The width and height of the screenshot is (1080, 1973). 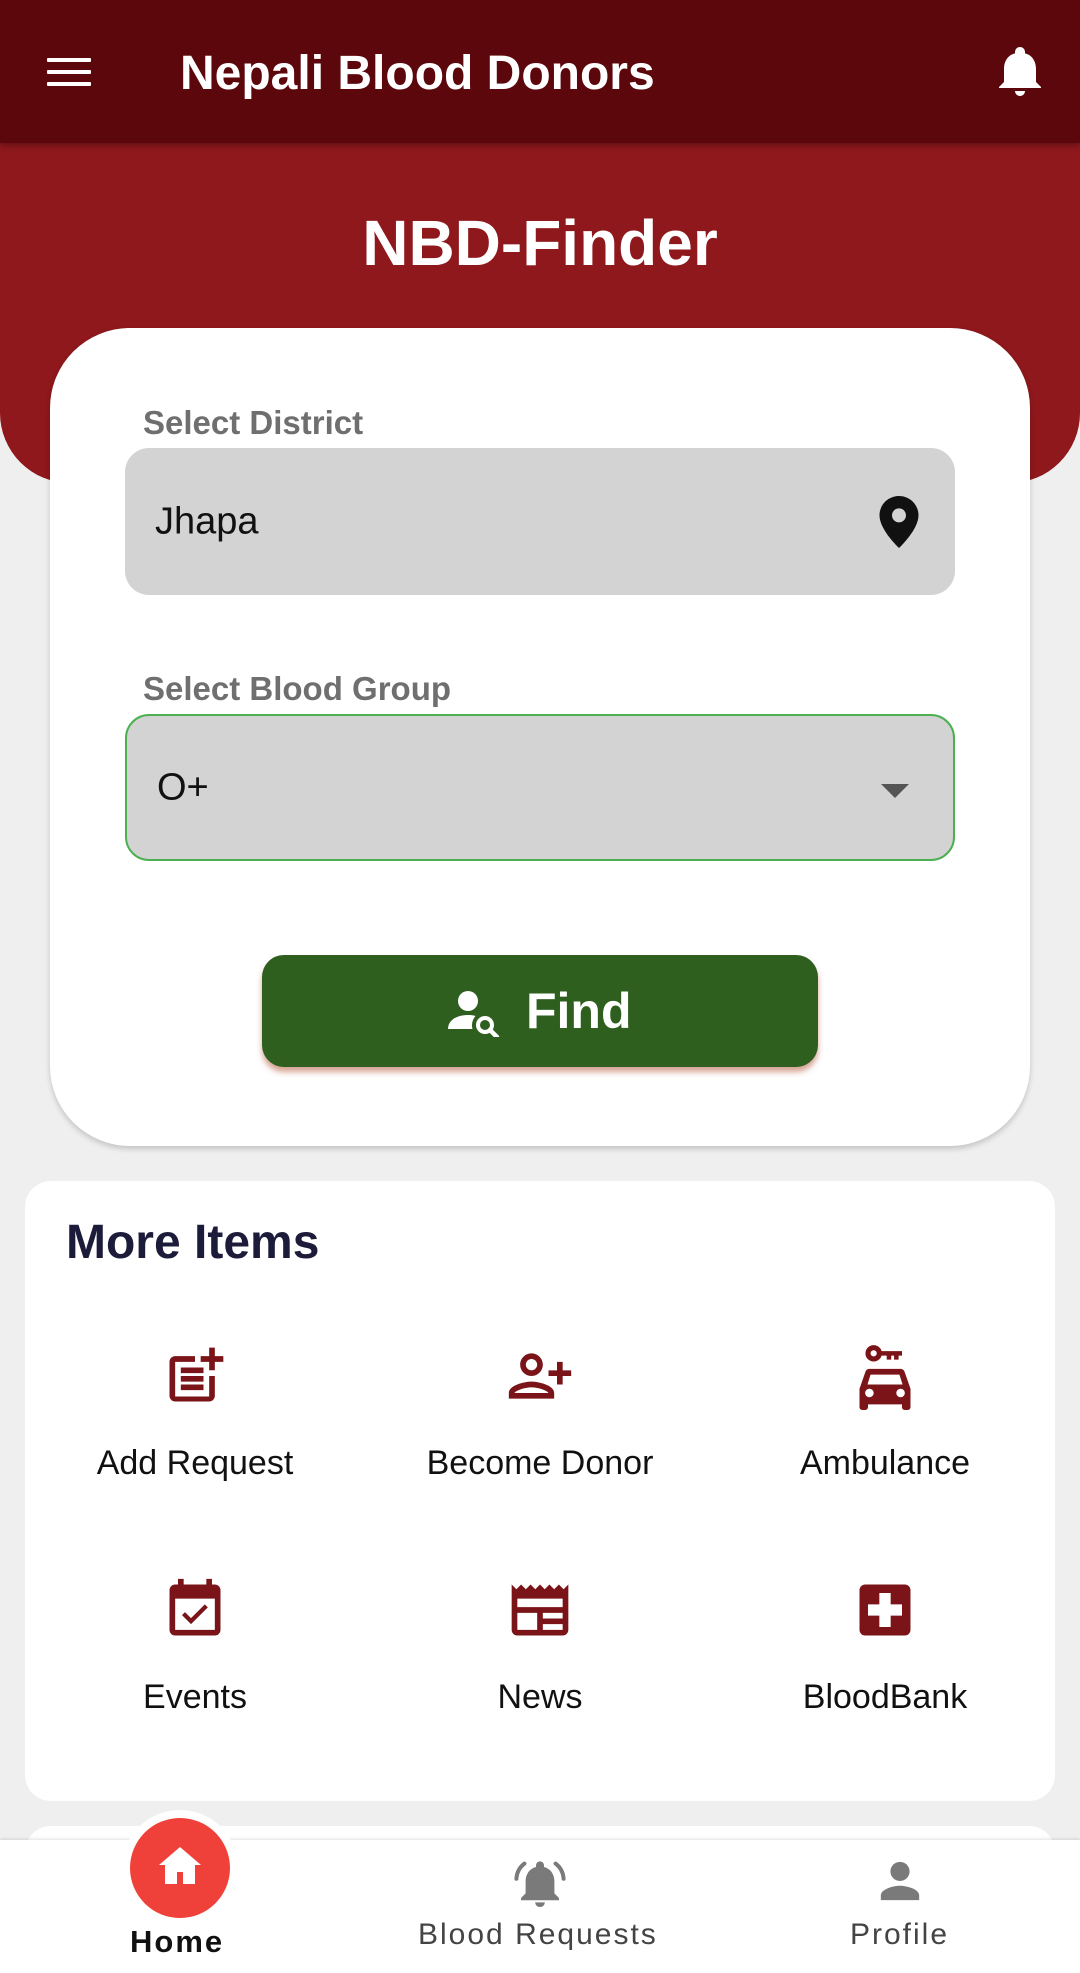 I want to click on medical-cross-icon, so click(x=885, y=1610).